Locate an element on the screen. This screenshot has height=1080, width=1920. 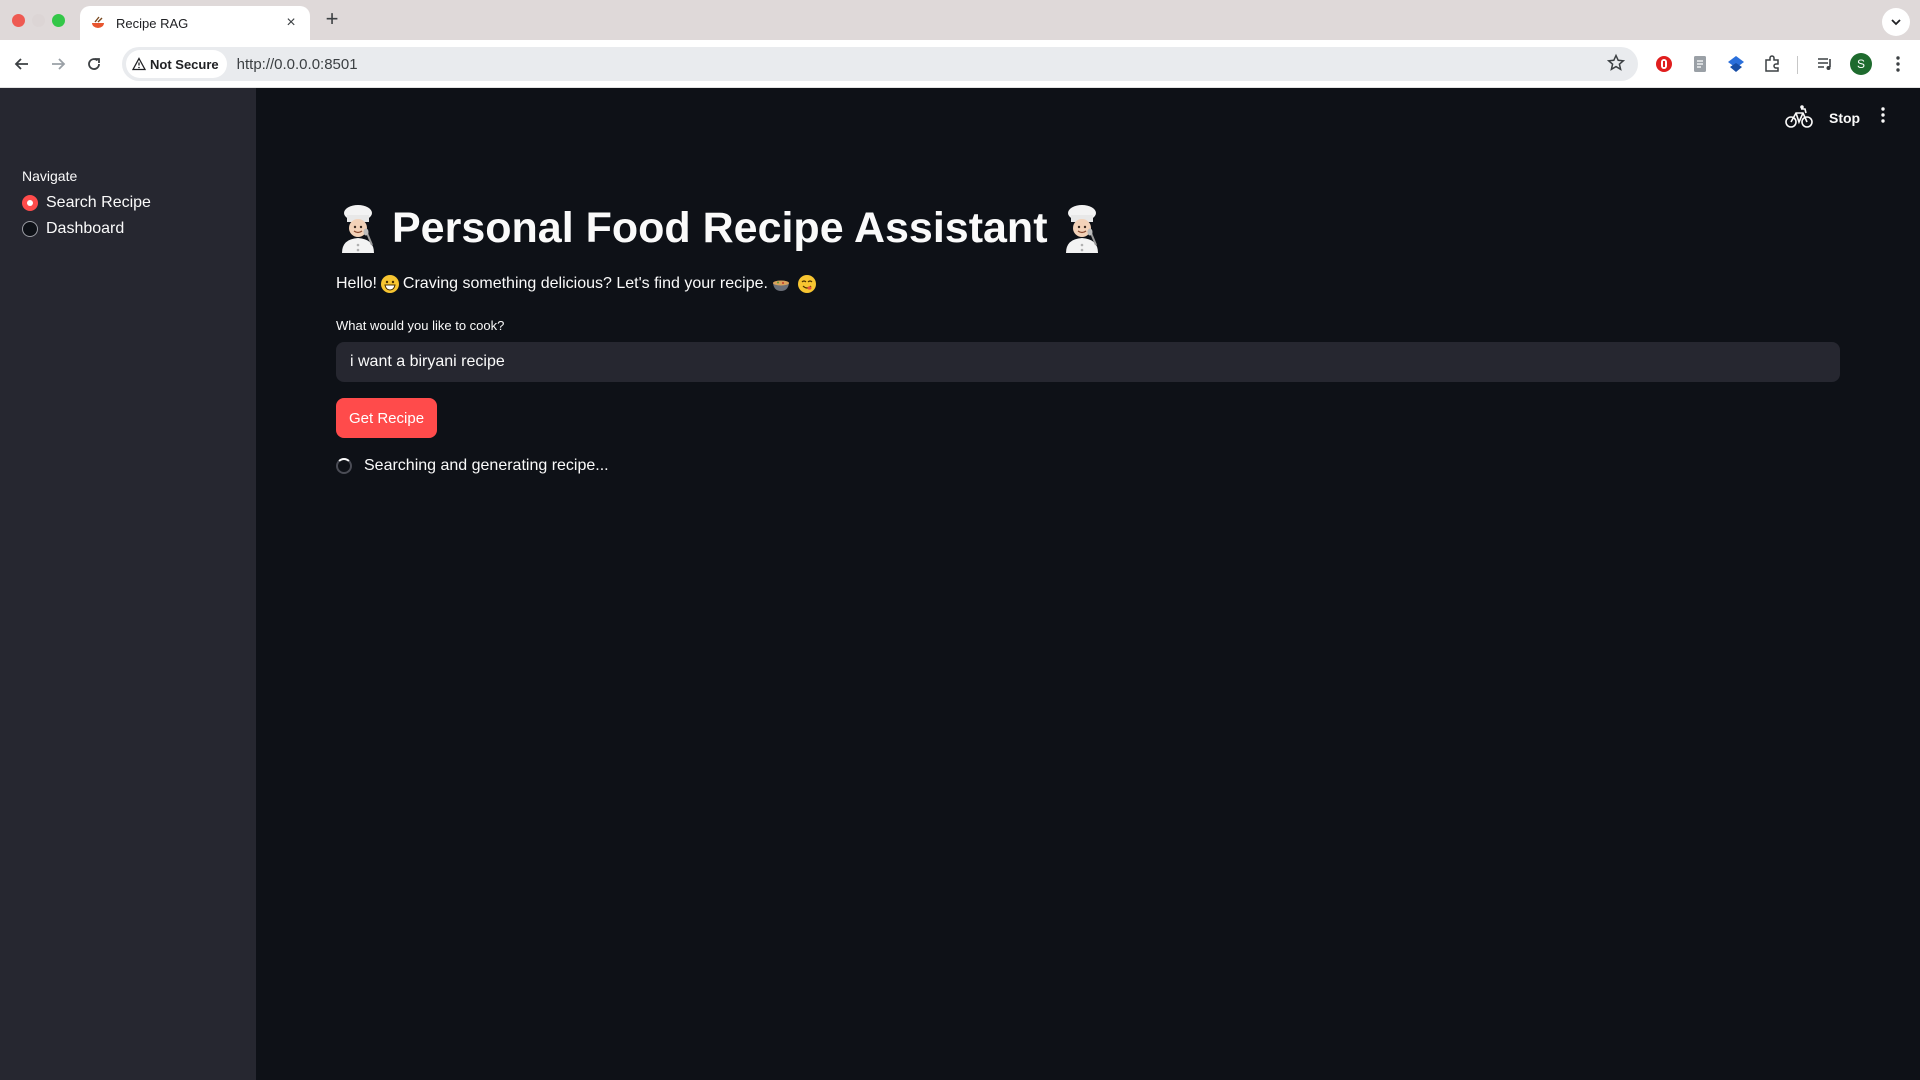
back-button is located at coordinates (22, 64).